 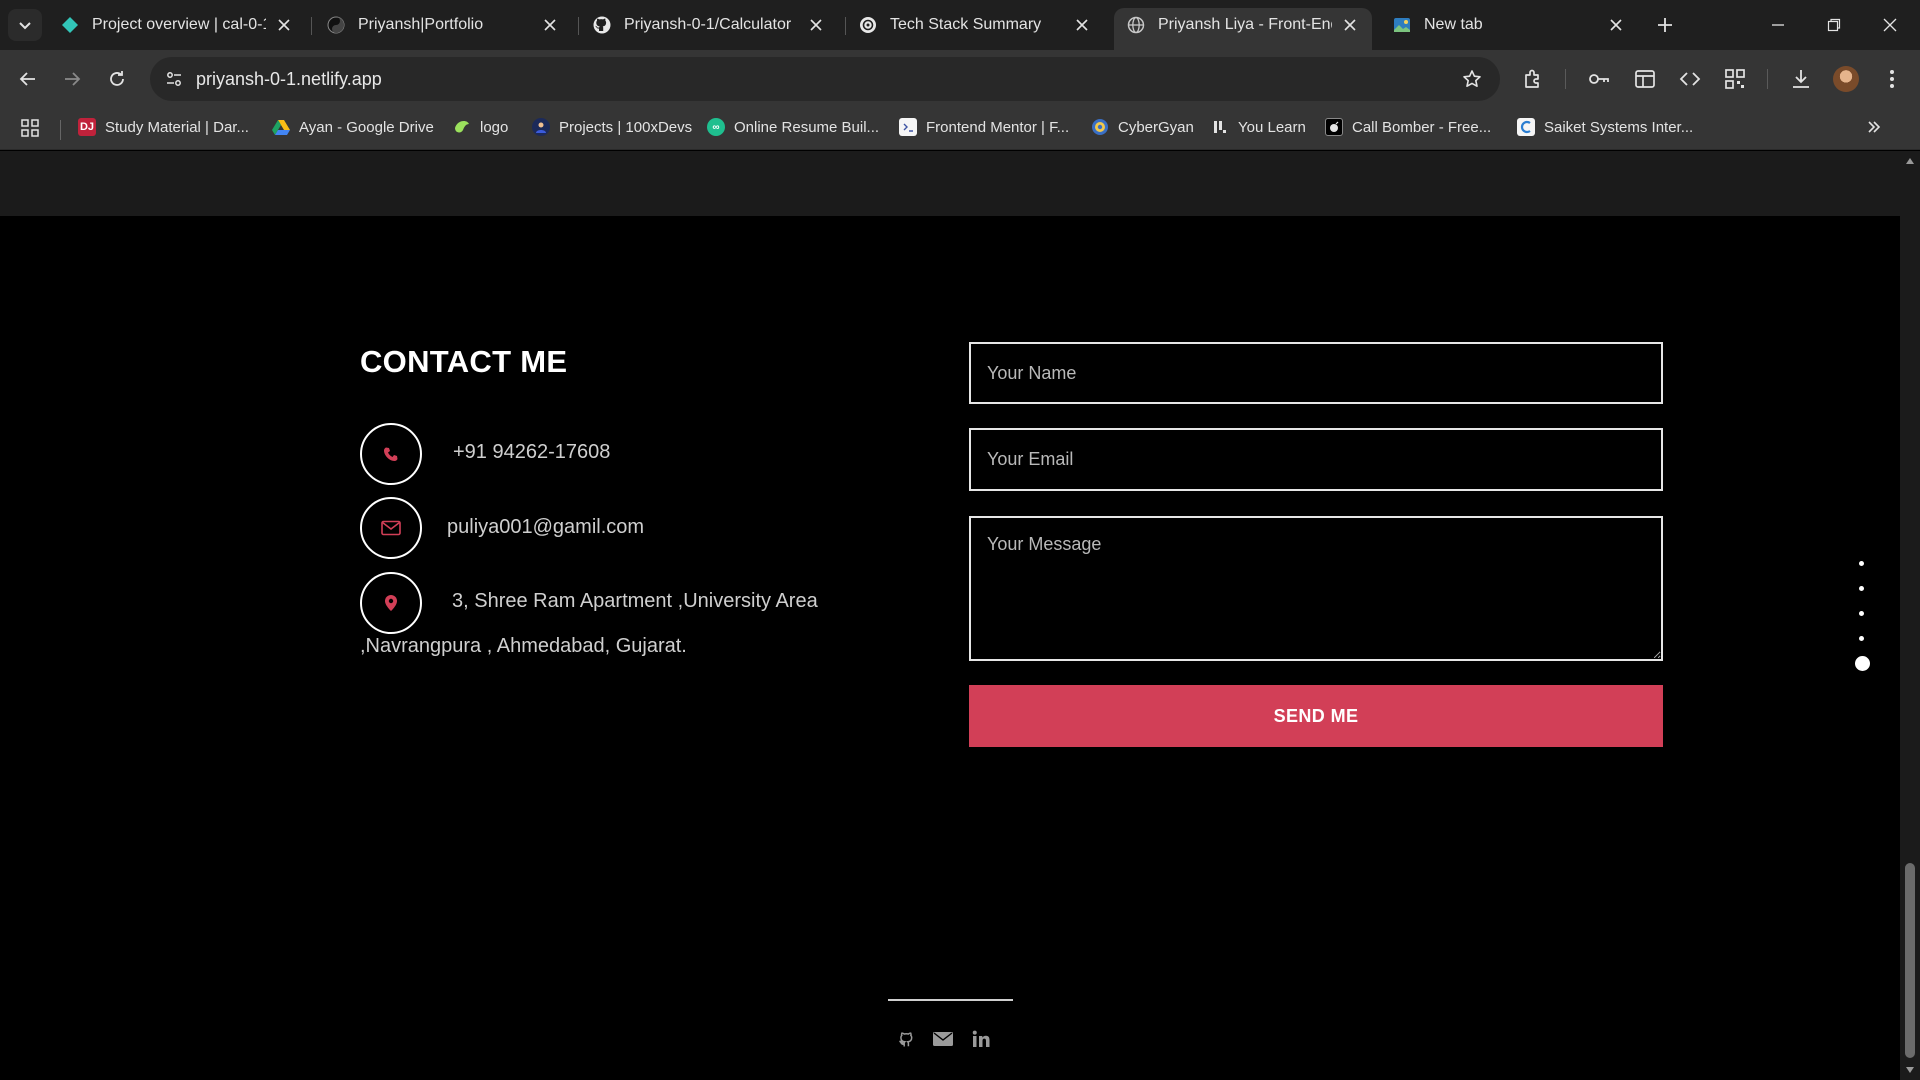 I want to click on site-info-icon, so click(x=174, y=79).